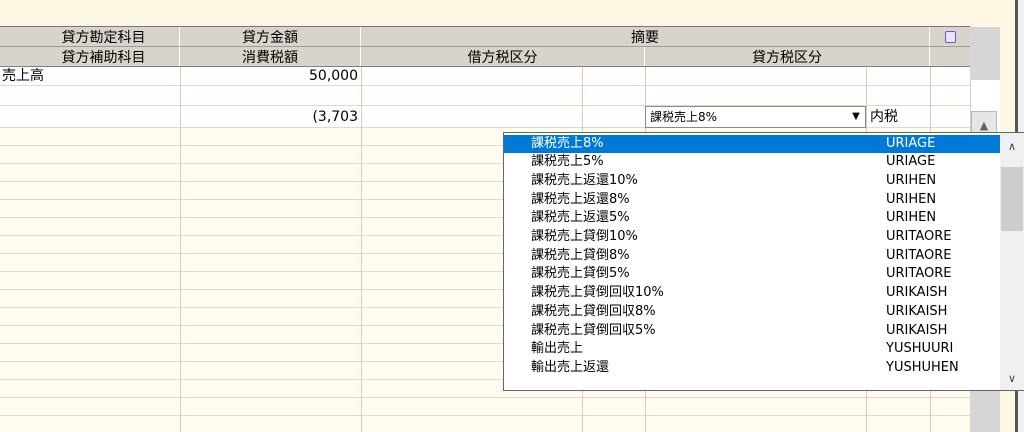 This screenshot has width=1024, height=432. I want to click on list-item: 課税売上貸倒5% URITAORE, so click(752, 274).